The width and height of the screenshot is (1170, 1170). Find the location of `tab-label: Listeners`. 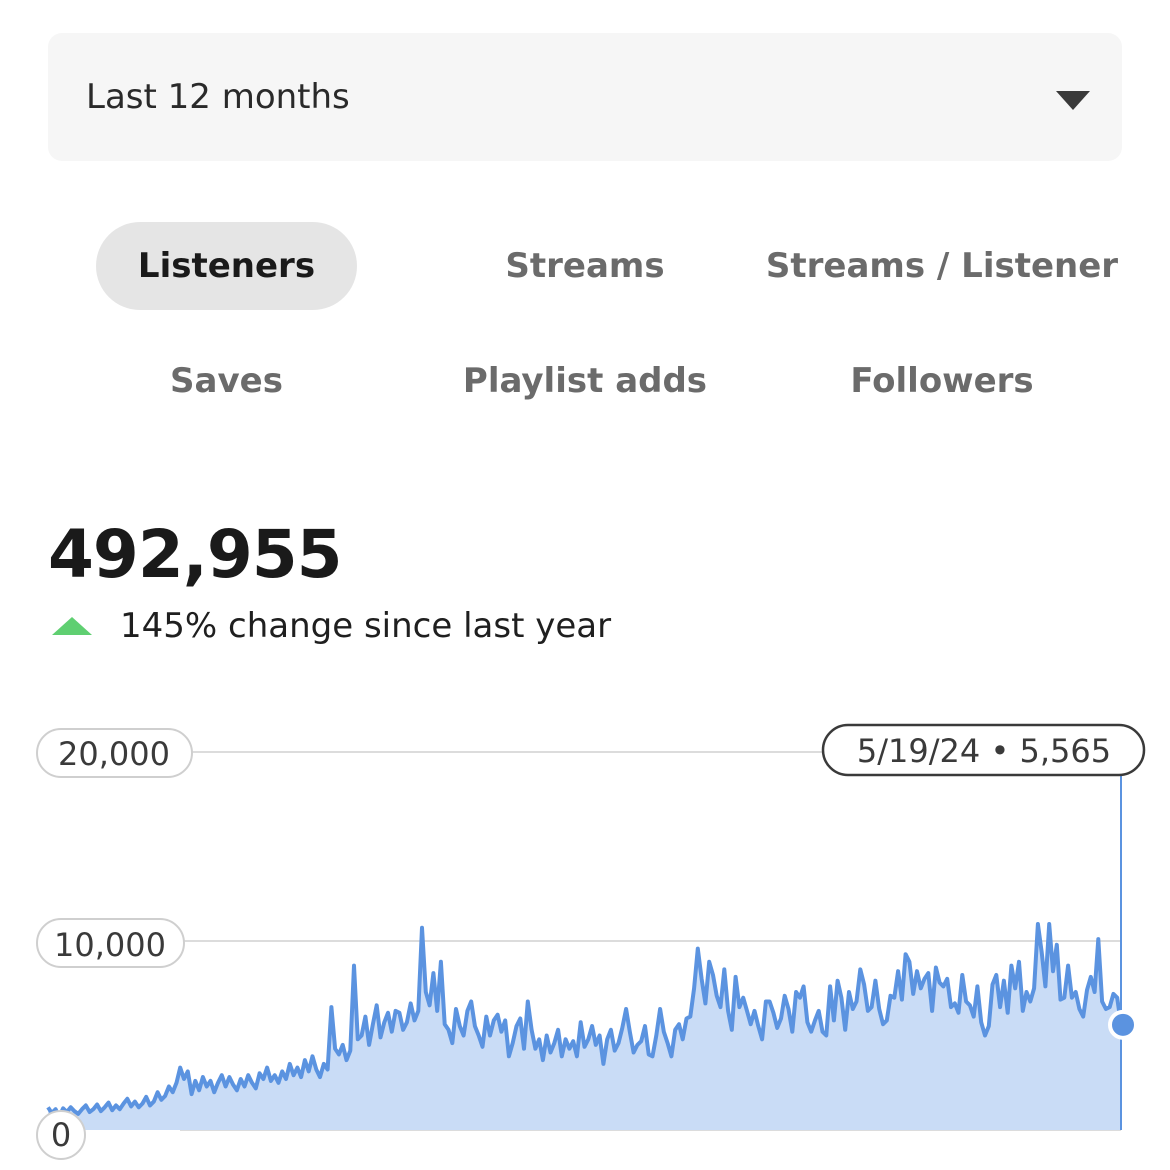

tab-label: Listeners is located at coordinates (226, 266).